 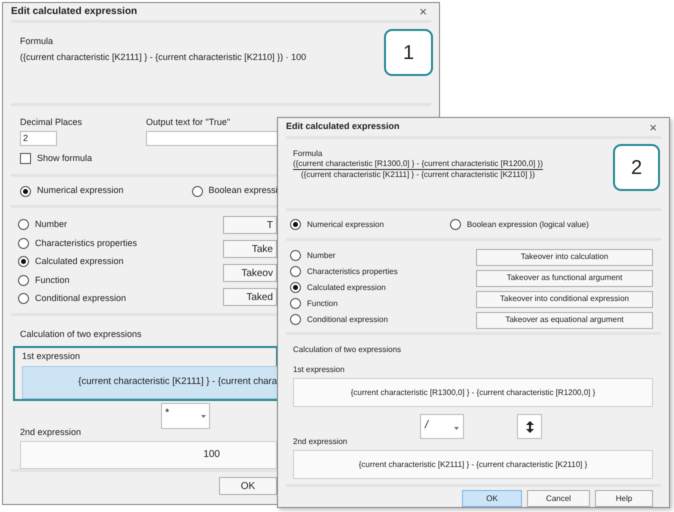 I want to click on input-field: 2, so click(x=38, y=138).